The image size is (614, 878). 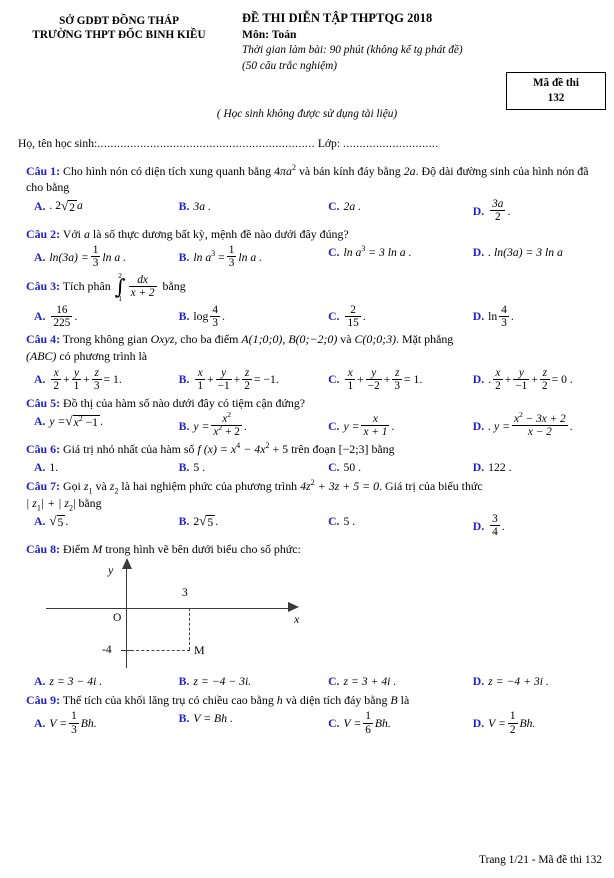 What do you see at coordinates (539, 379) in the screenshot?
I see `question-4-option-d: D. . x 2 + y −1 + z 2 = 0 .` at bounding box center [539, 379].